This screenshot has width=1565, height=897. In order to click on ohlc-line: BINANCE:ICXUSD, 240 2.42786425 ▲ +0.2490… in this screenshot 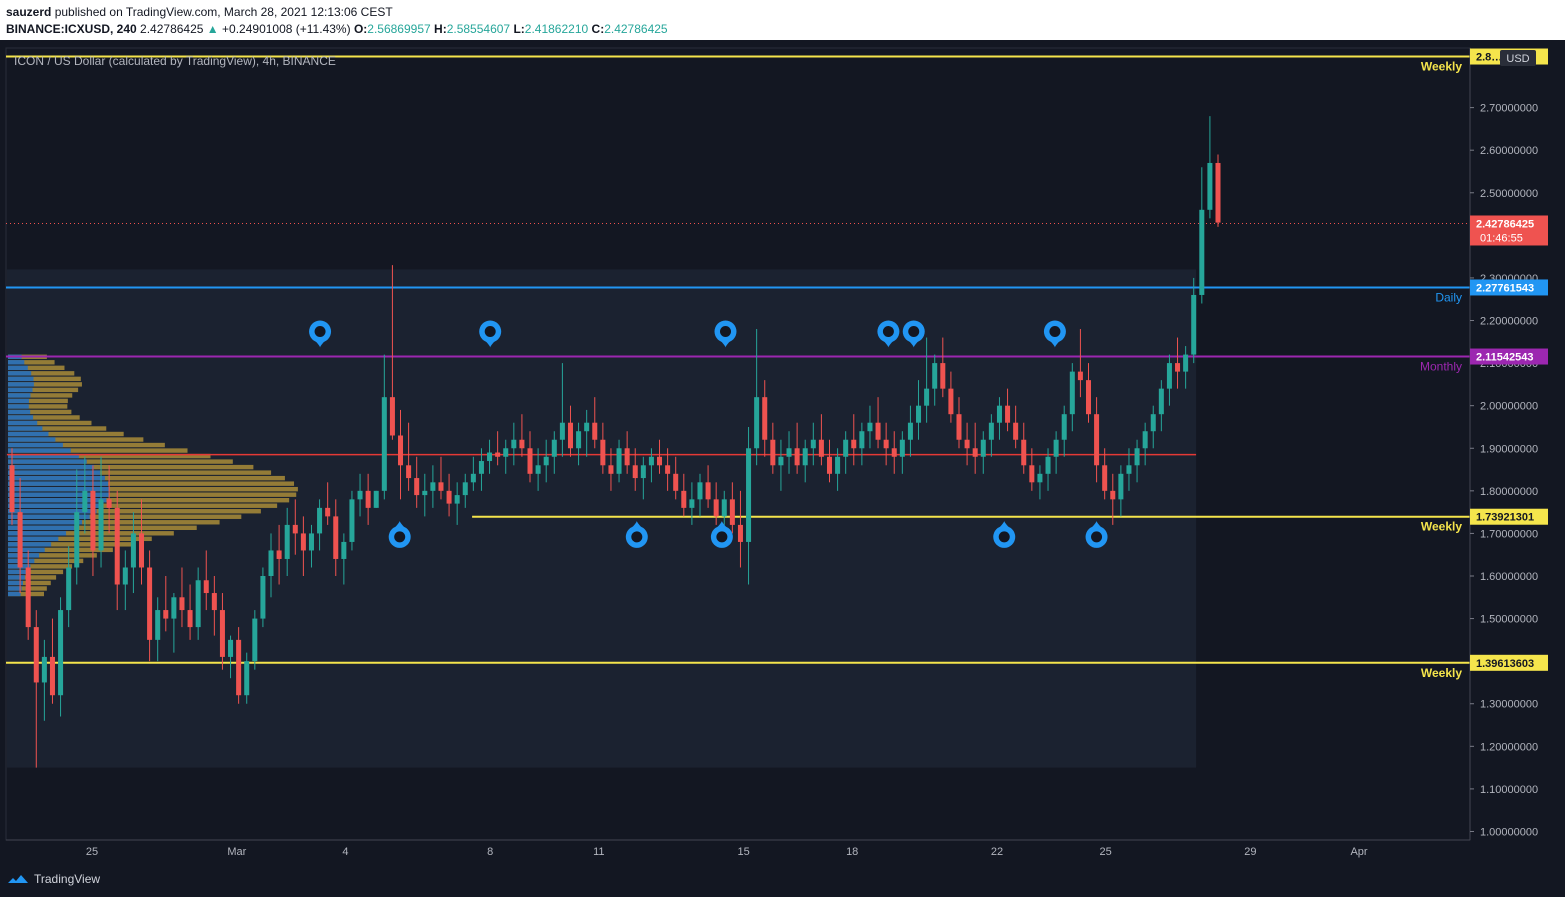, I will do `click(337, 29)`.